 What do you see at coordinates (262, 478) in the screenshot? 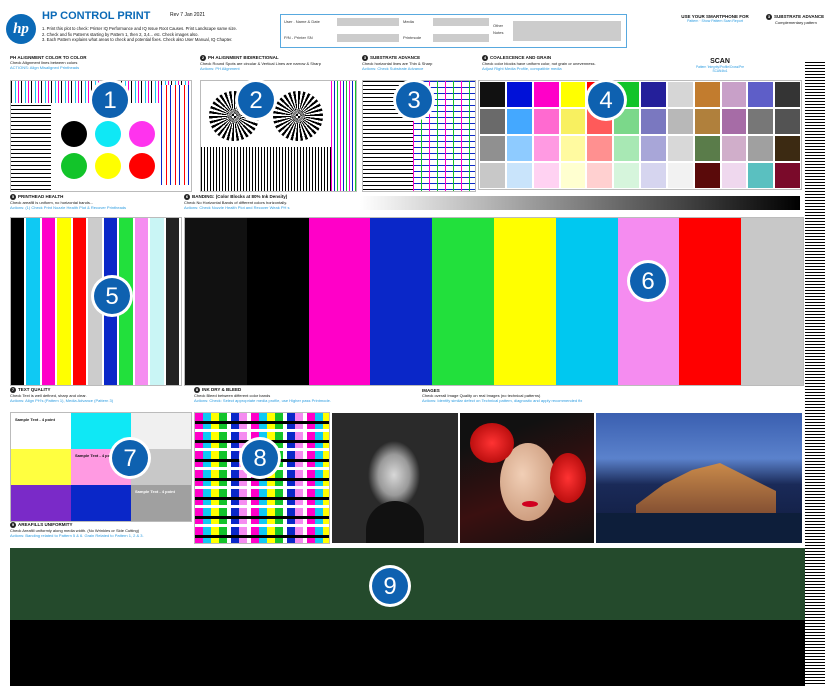
I see `ink-bleed-pattern` at bounding box center [262, 478].